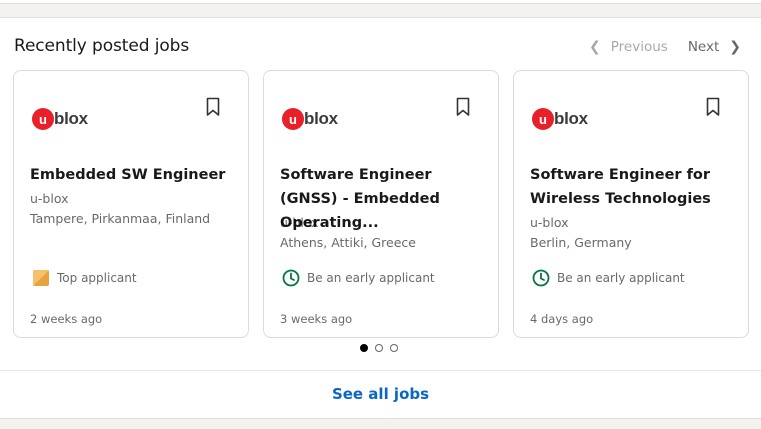  Describe the element at coordinates (380, 394) in the screenshot. I see `see-all-jobs-link: See all jobs` at that location.